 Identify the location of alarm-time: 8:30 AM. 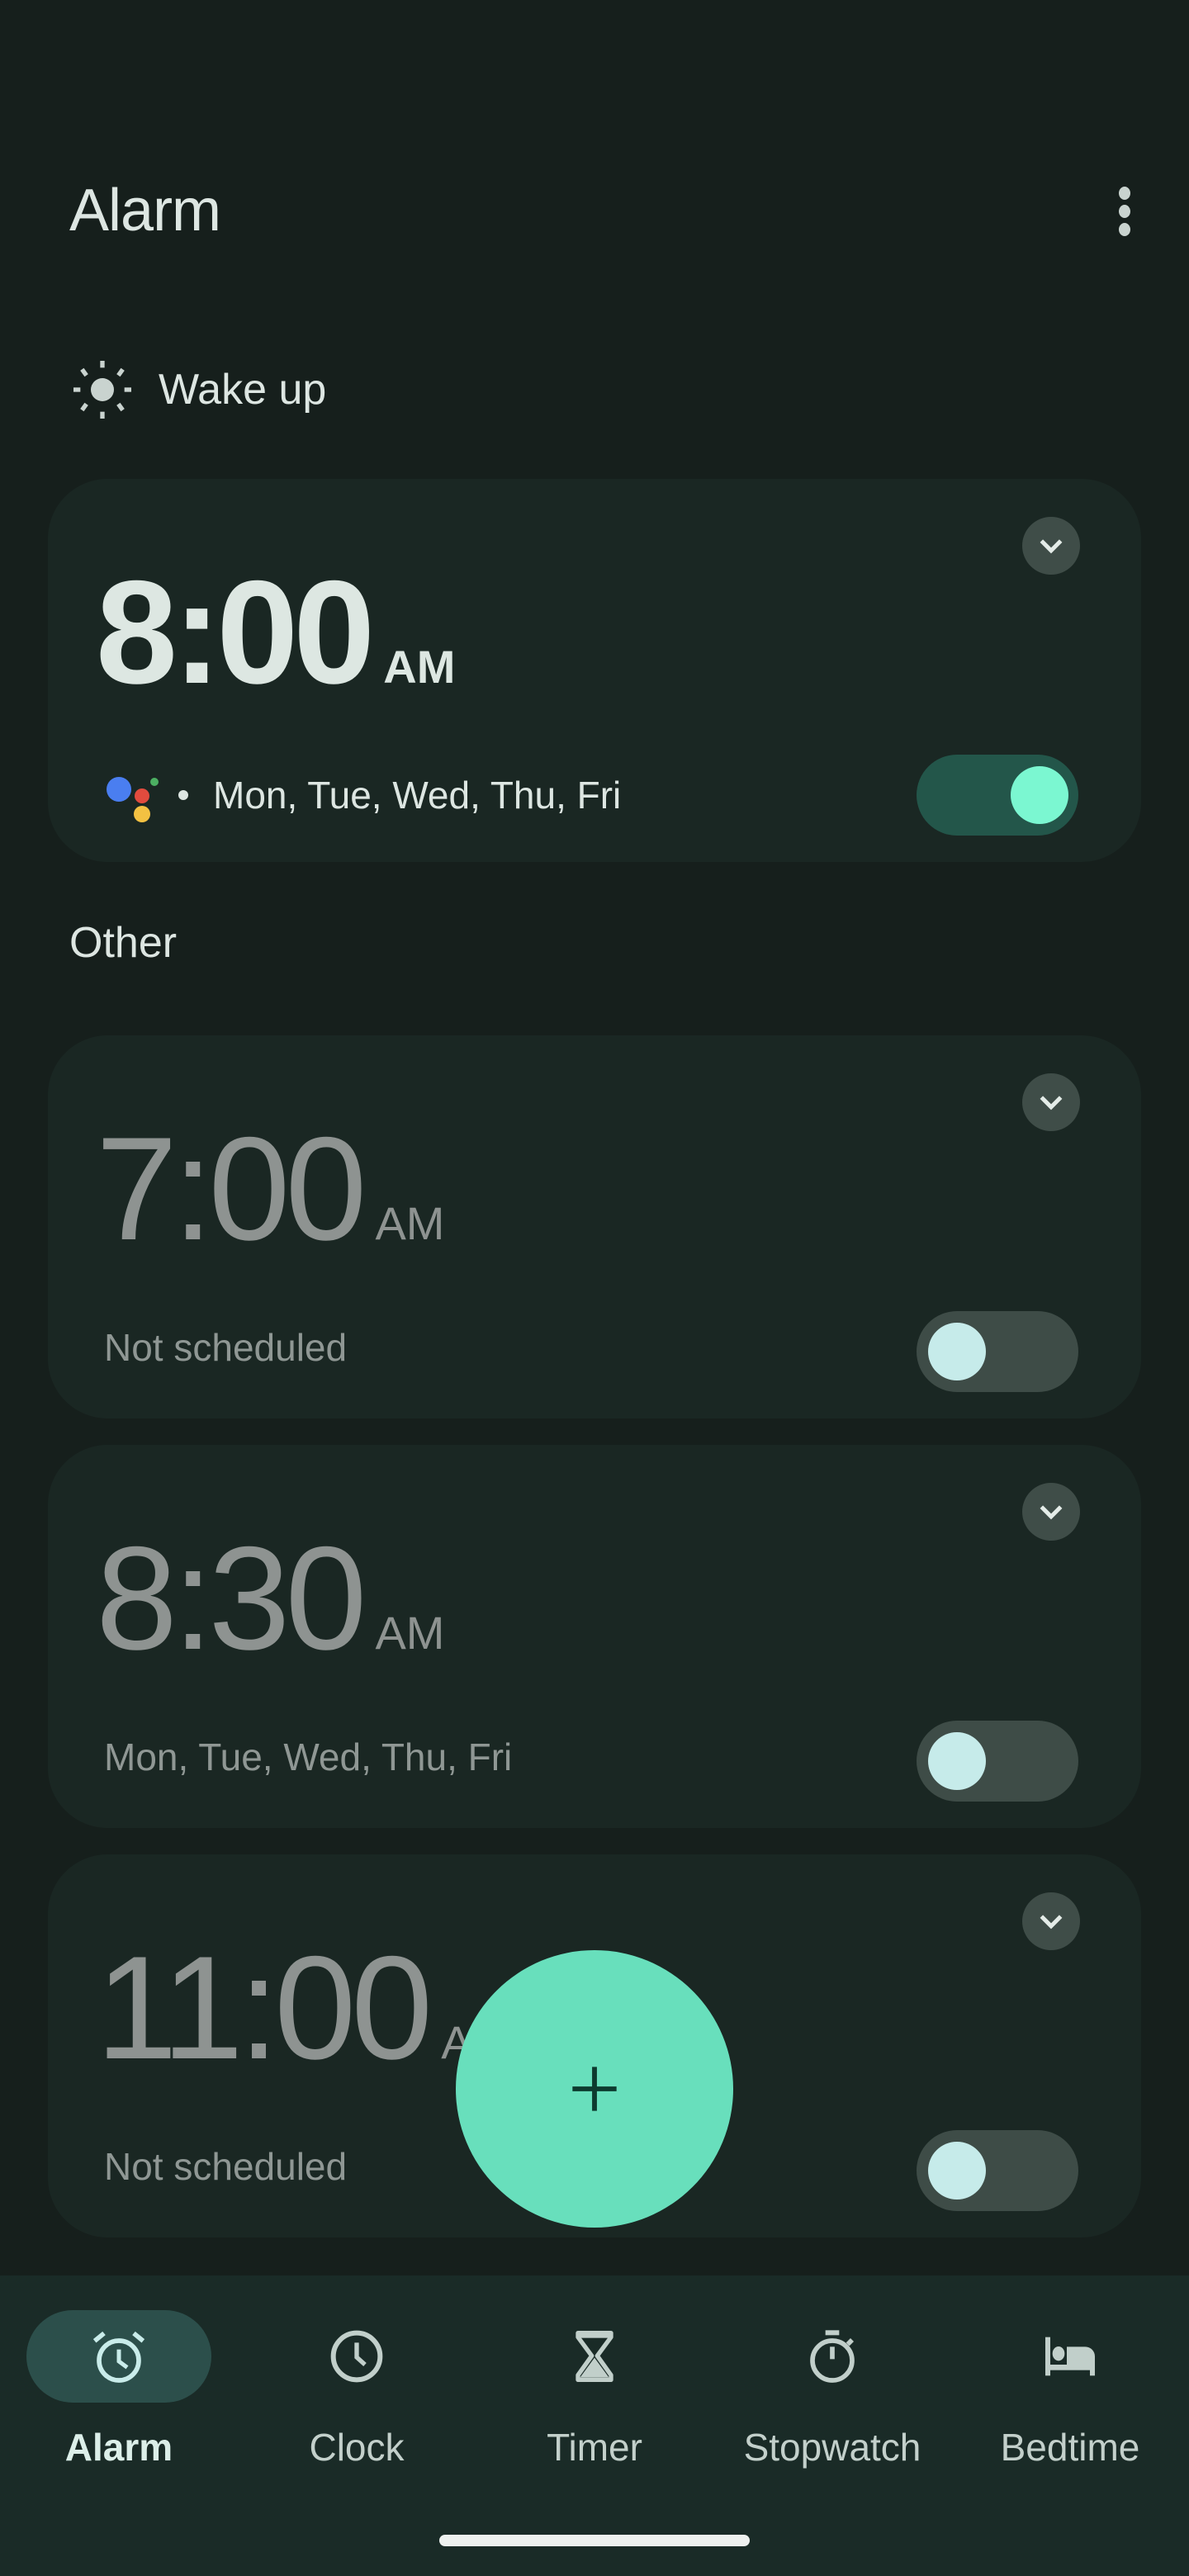
(270, 1598).